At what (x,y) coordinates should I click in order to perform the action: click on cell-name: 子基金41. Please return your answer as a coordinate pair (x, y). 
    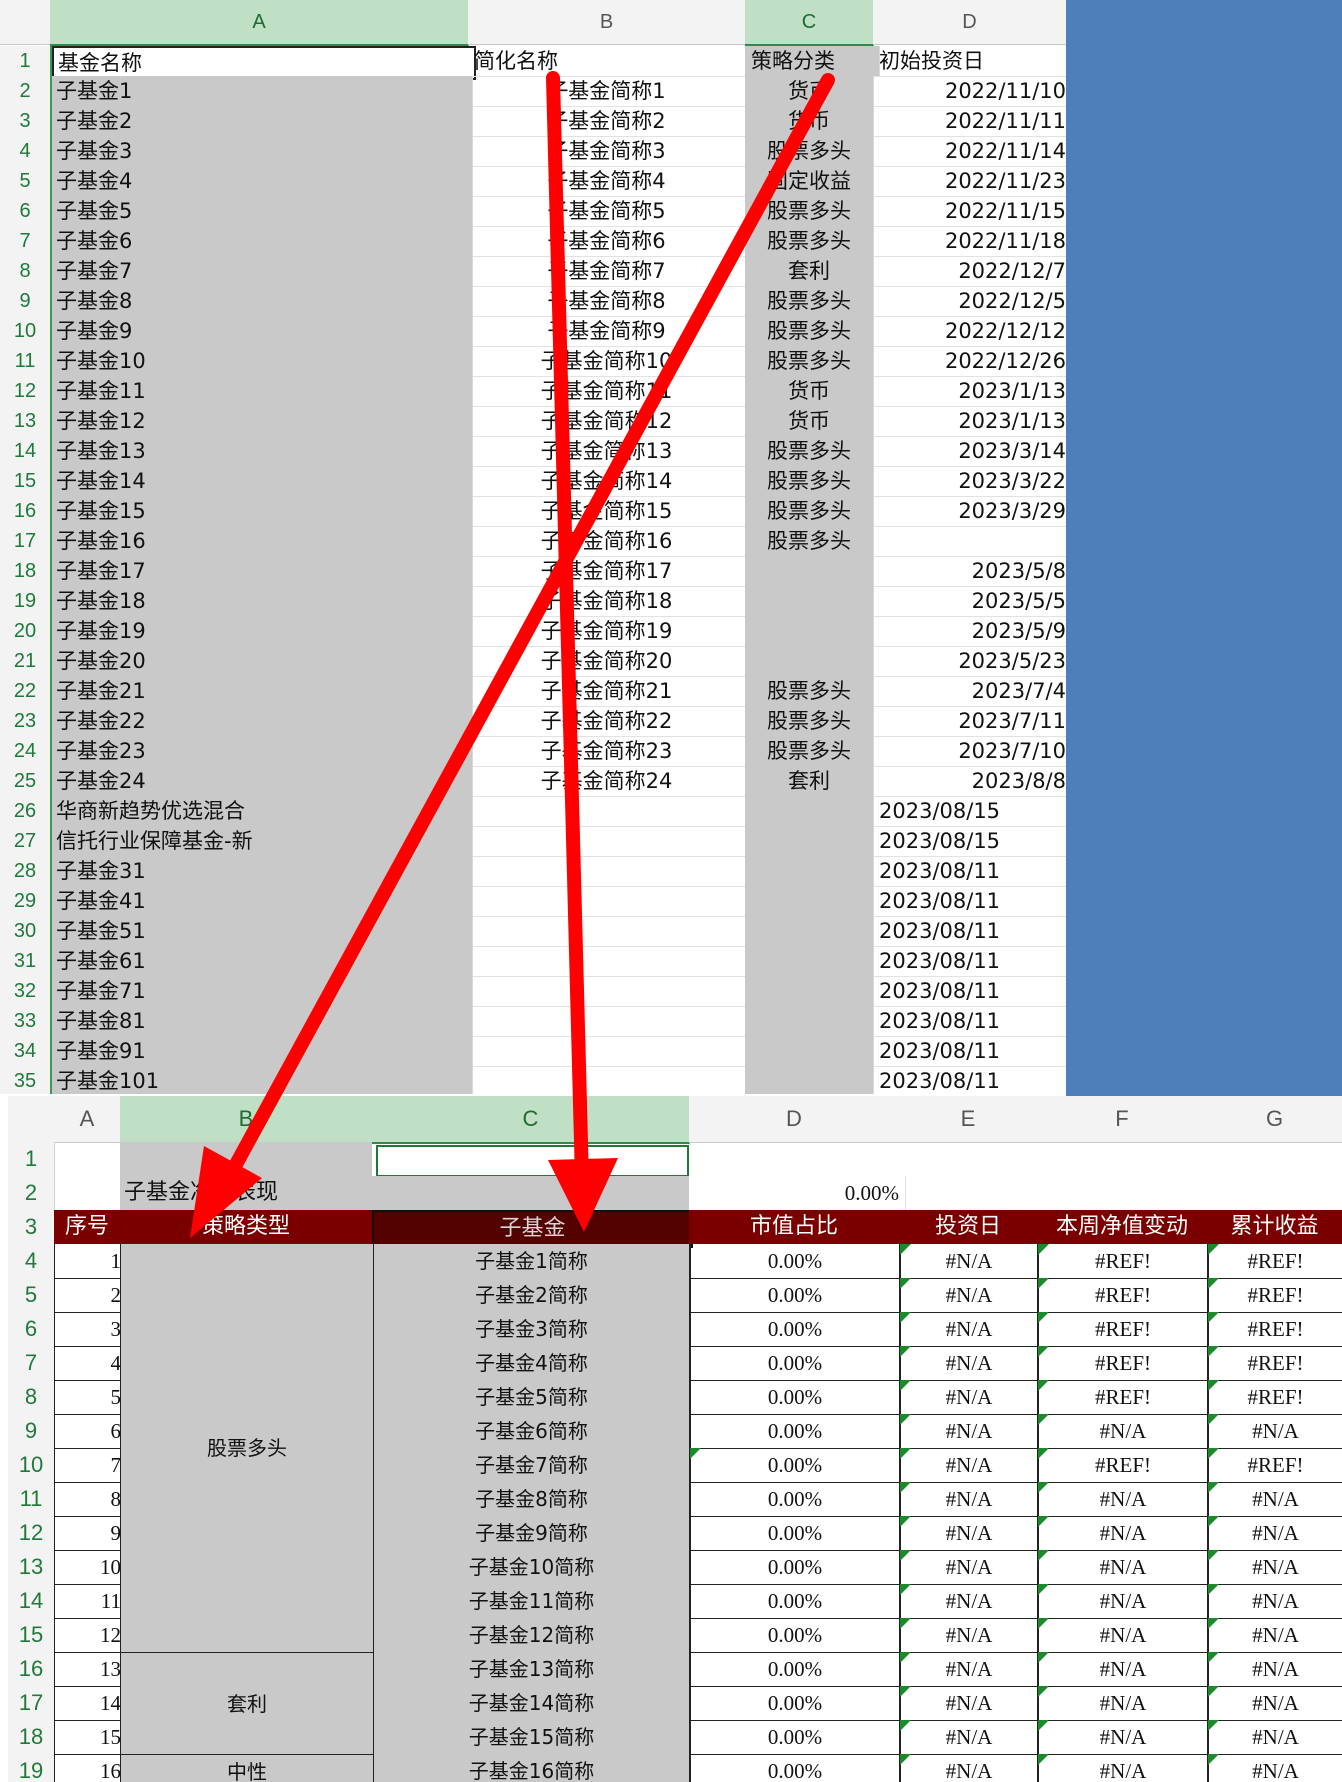
    Looking at the image, I should click on (262, 901).